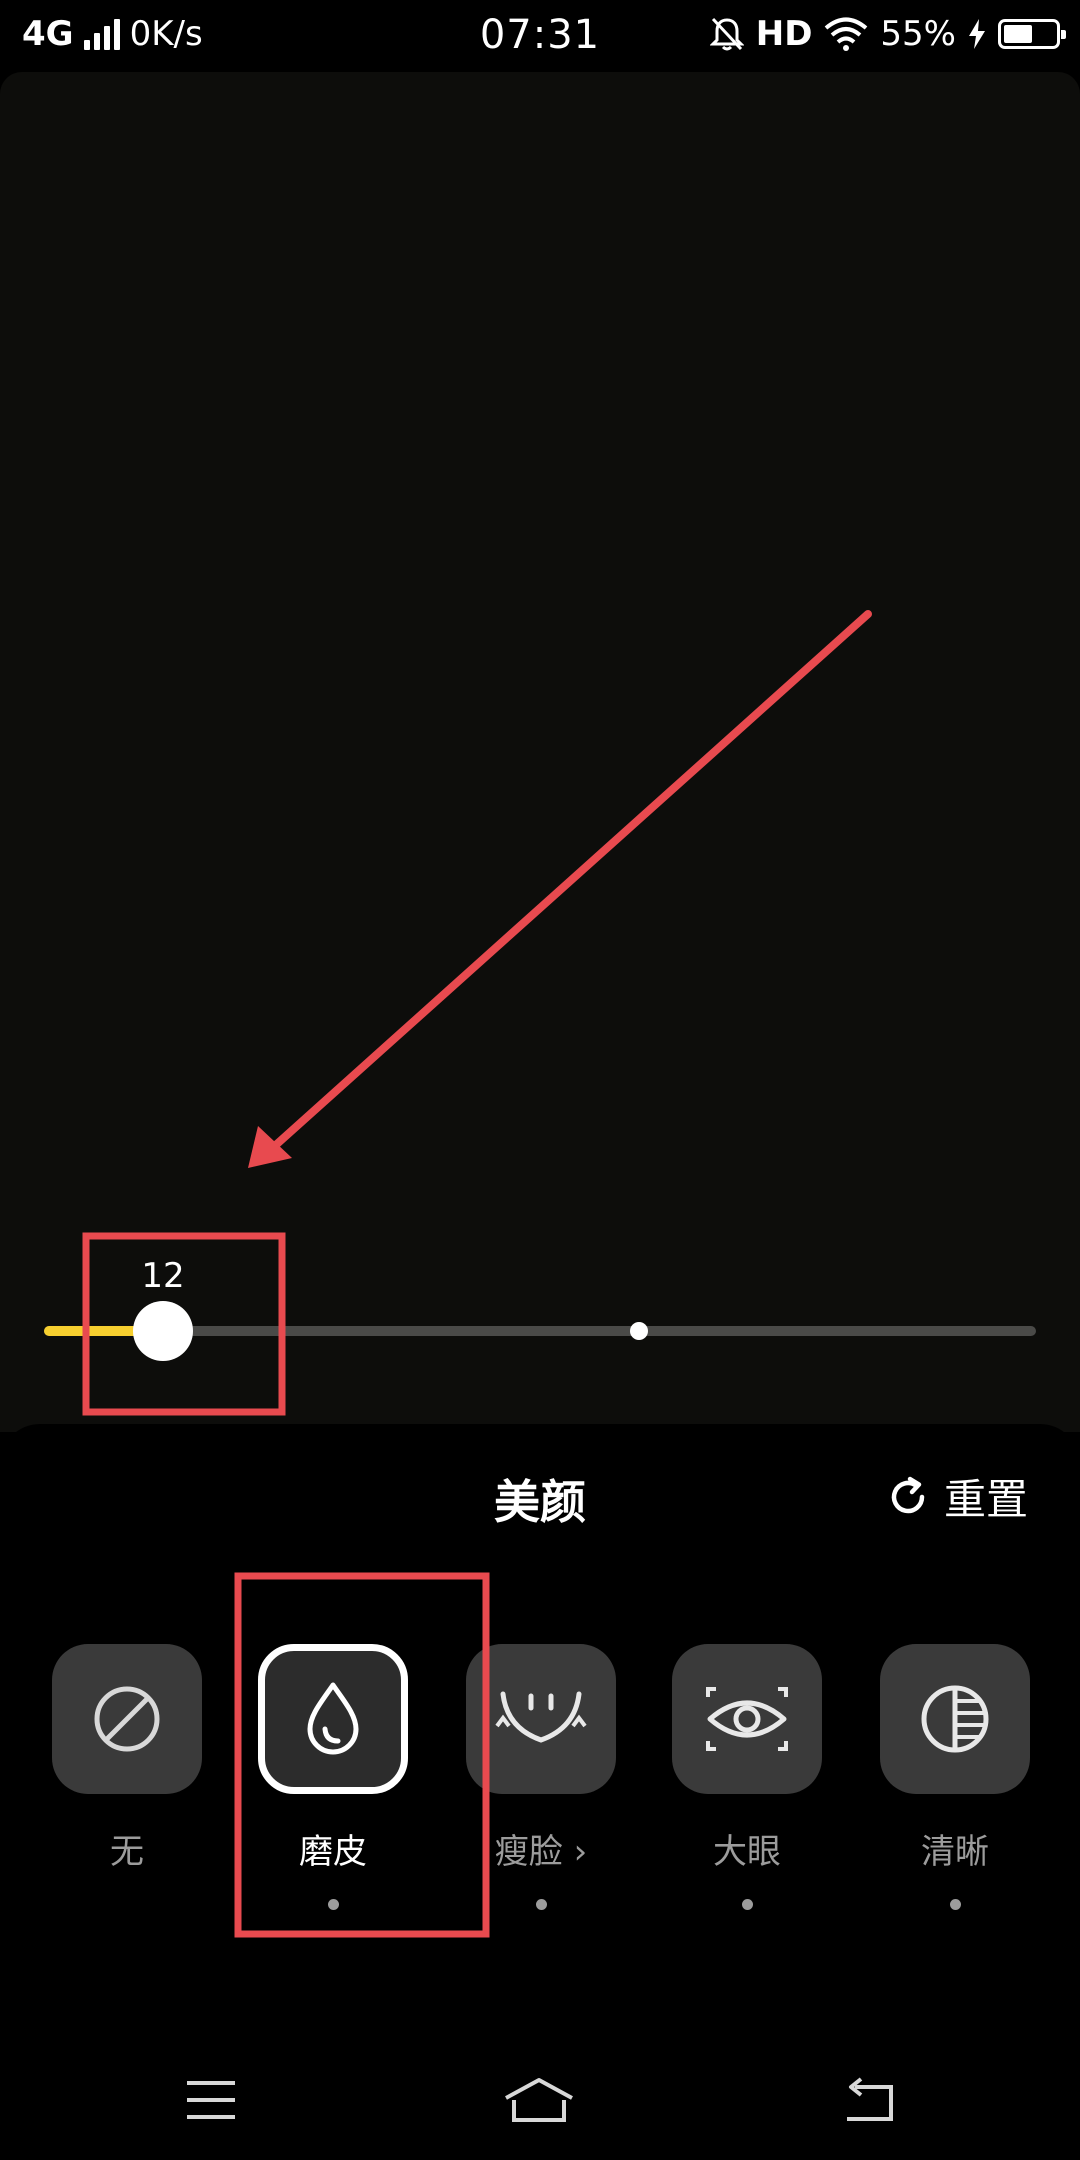  What do you see at coordinates (747, 1852) in the screenshot?
I see `tool-big-eye-label: 大眼` at bounding box center [747, 1852].